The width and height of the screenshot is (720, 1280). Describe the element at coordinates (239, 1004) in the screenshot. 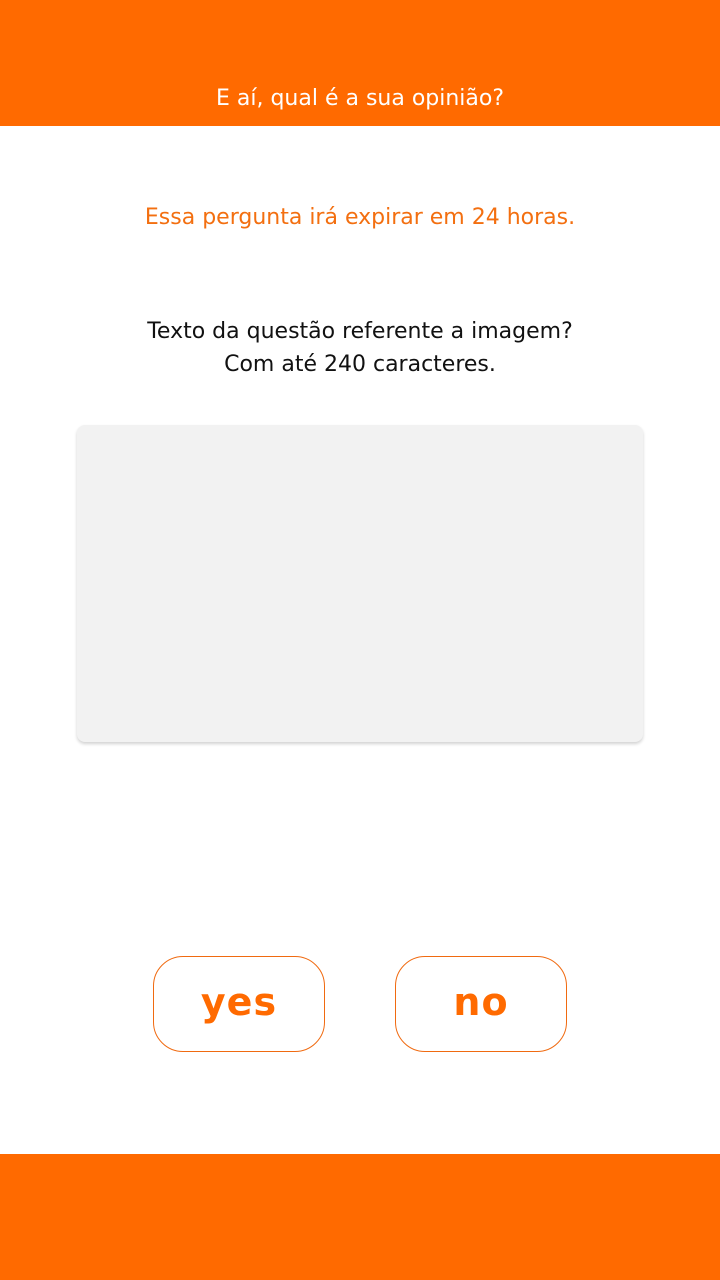

I see `yes-button: yes` at that location.